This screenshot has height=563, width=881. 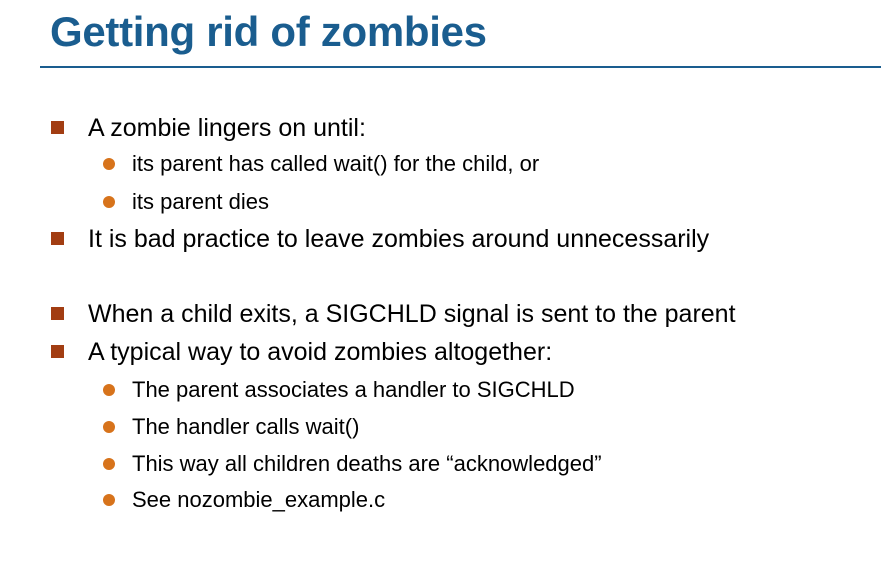 What do you see at coordinates (259, 499) in the screenshot?
I see `sub-bullet-text: See nozombie_example.c` at bounding box center [259, 499].